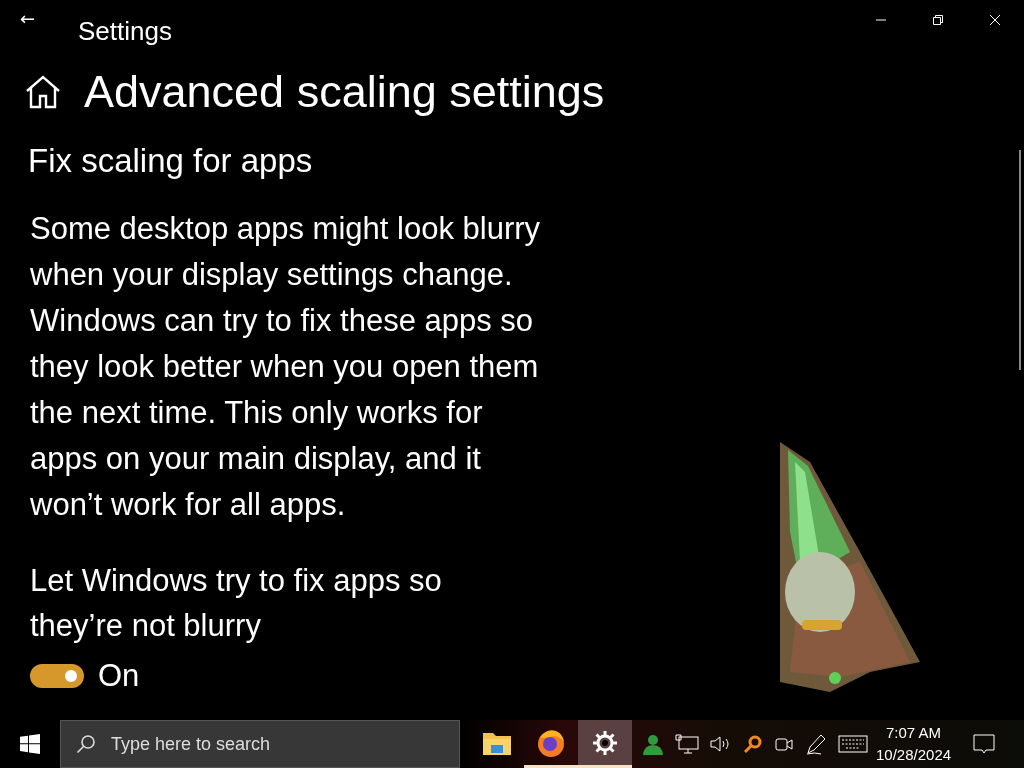 This screenshot has width=1024, height=768. What do you see at coordinates (687, 744) in the screenshot?
I see `network-icon` at bounding box center [687, 744].